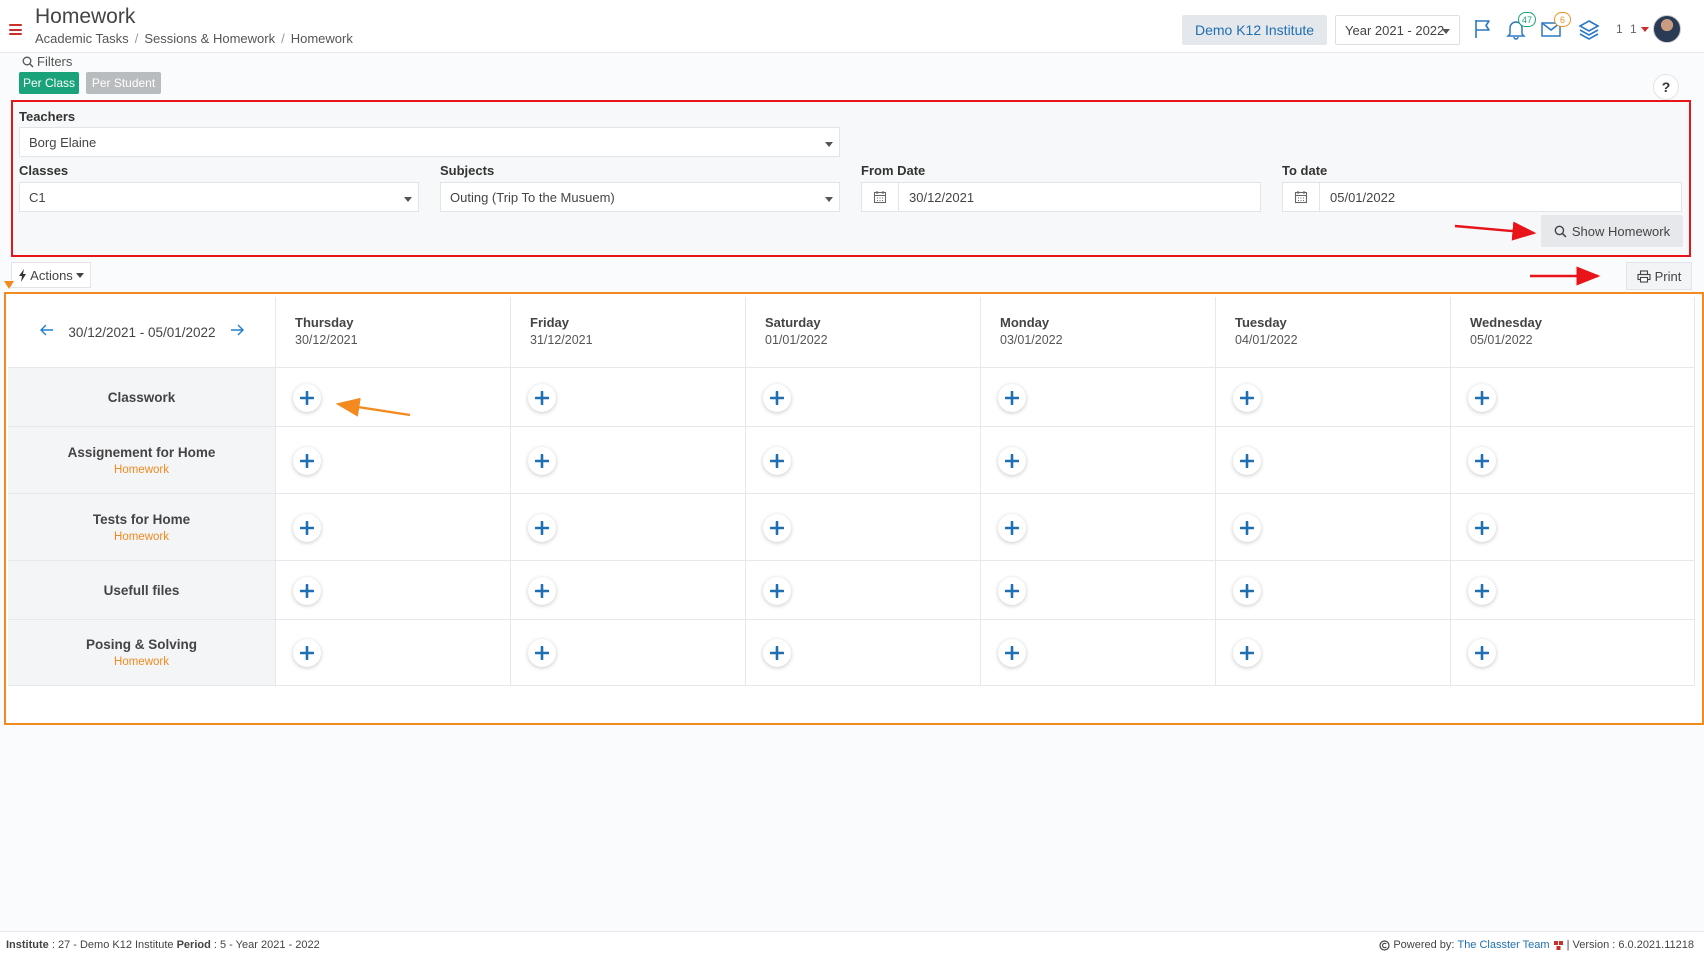 The image size is (1704, 956). I want to click on bell-icon: 47, so click(1520, 26).